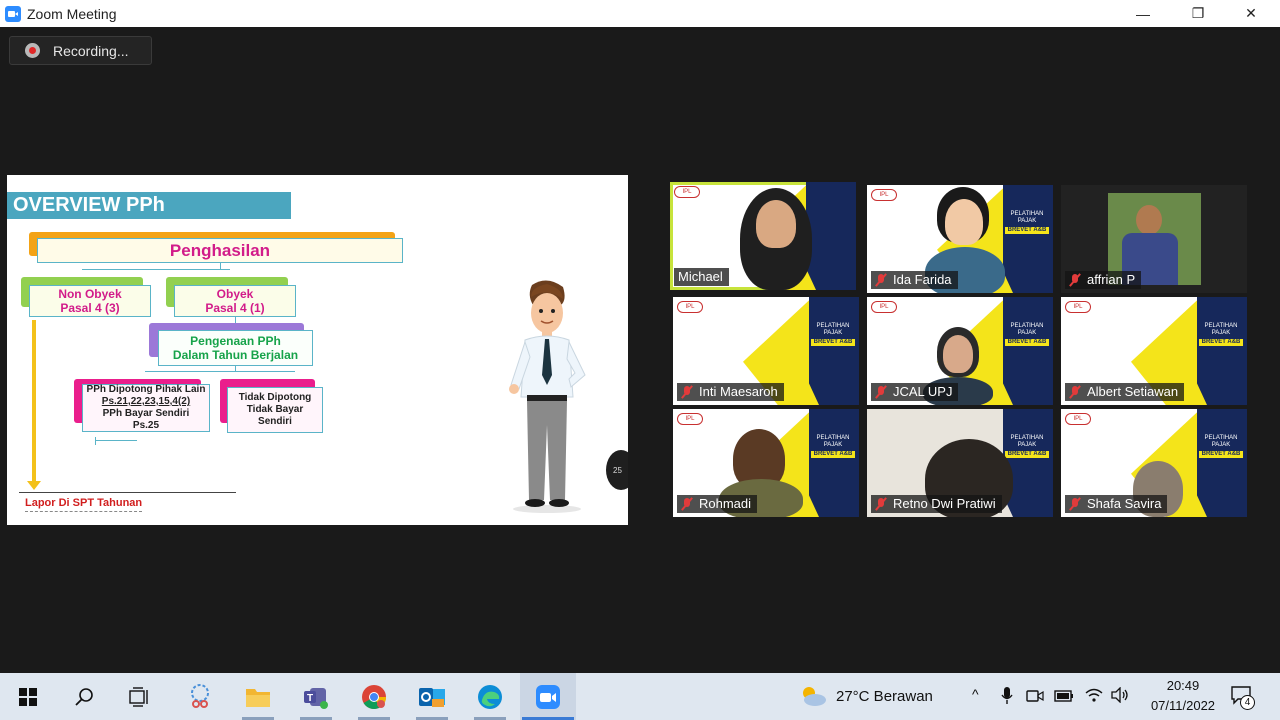 This screenshot has height=720, width=1280. I want to click on snipping-tool-icon, so click(200, 695).